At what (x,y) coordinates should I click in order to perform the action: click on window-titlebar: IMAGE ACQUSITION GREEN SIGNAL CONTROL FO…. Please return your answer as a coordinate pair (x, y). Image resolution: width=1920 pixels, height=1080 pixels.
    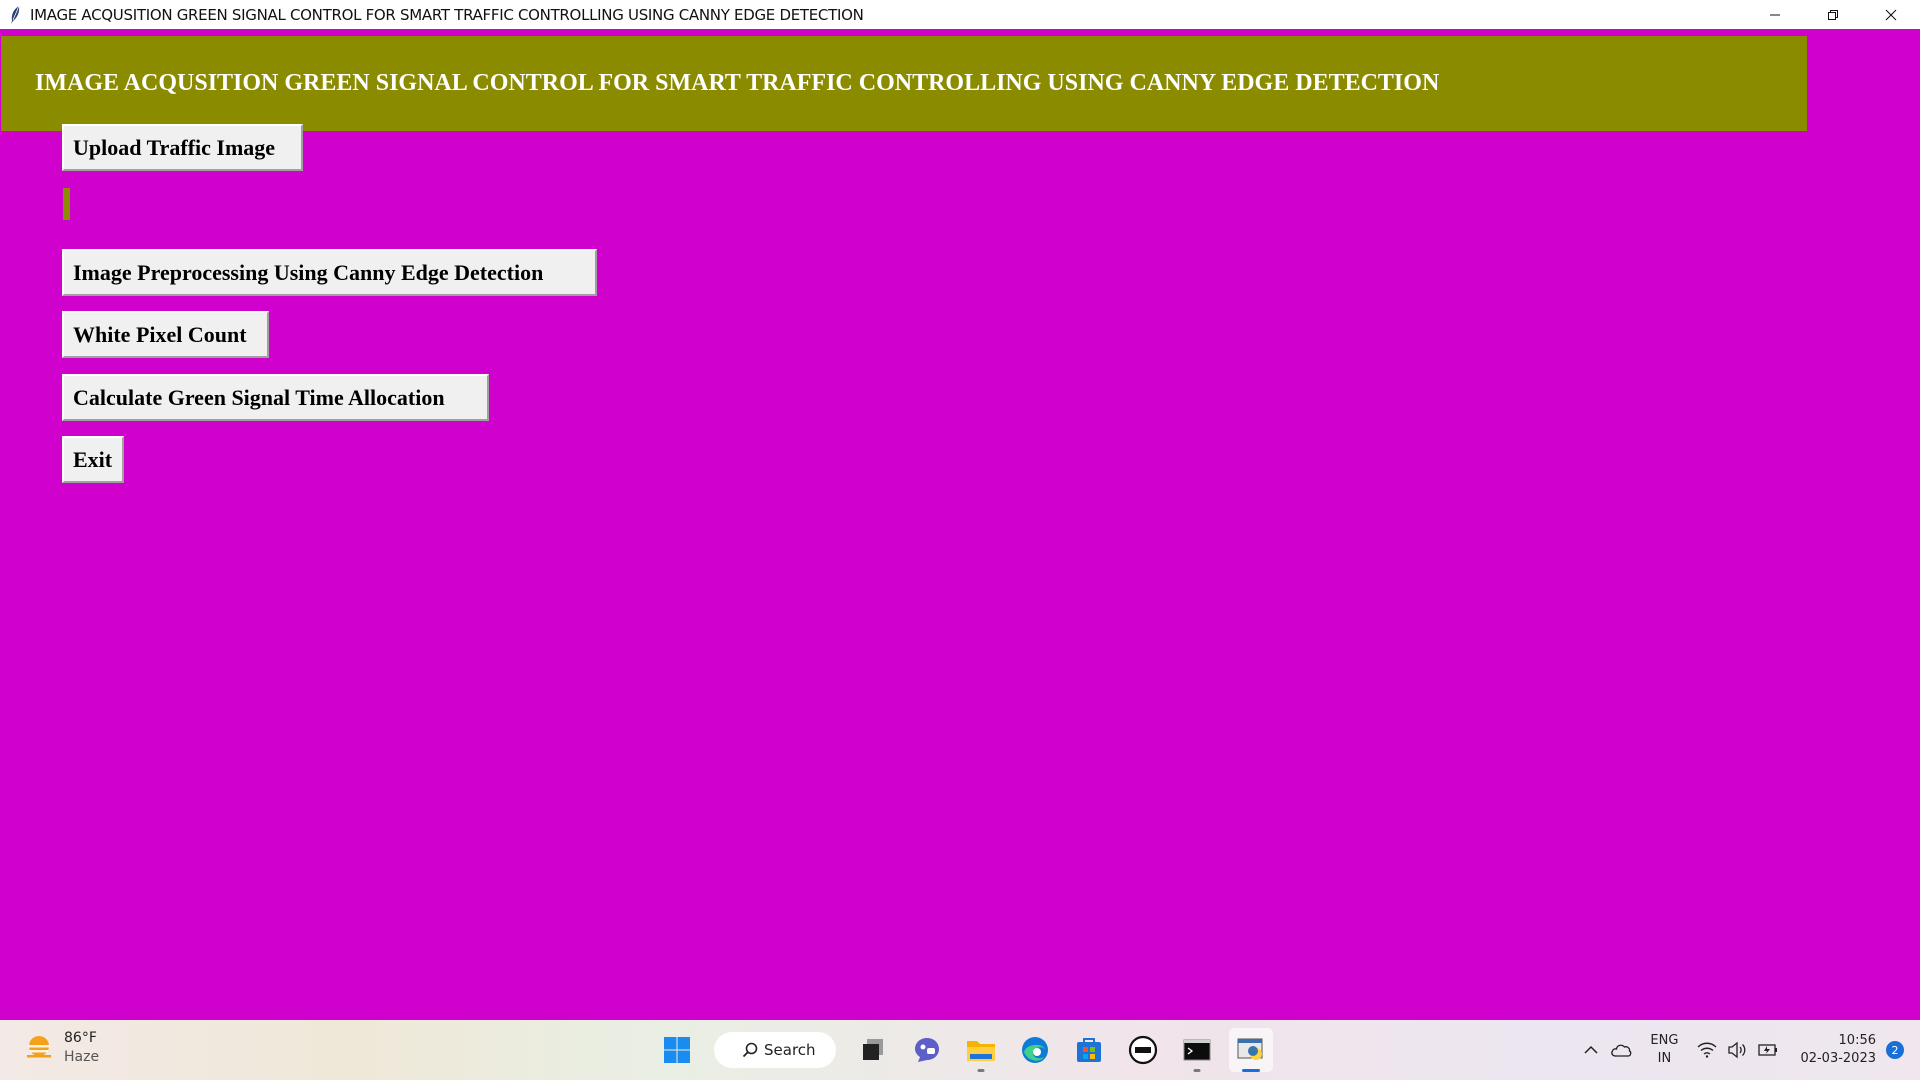
    Looking at the image, I should click on (960, 14).